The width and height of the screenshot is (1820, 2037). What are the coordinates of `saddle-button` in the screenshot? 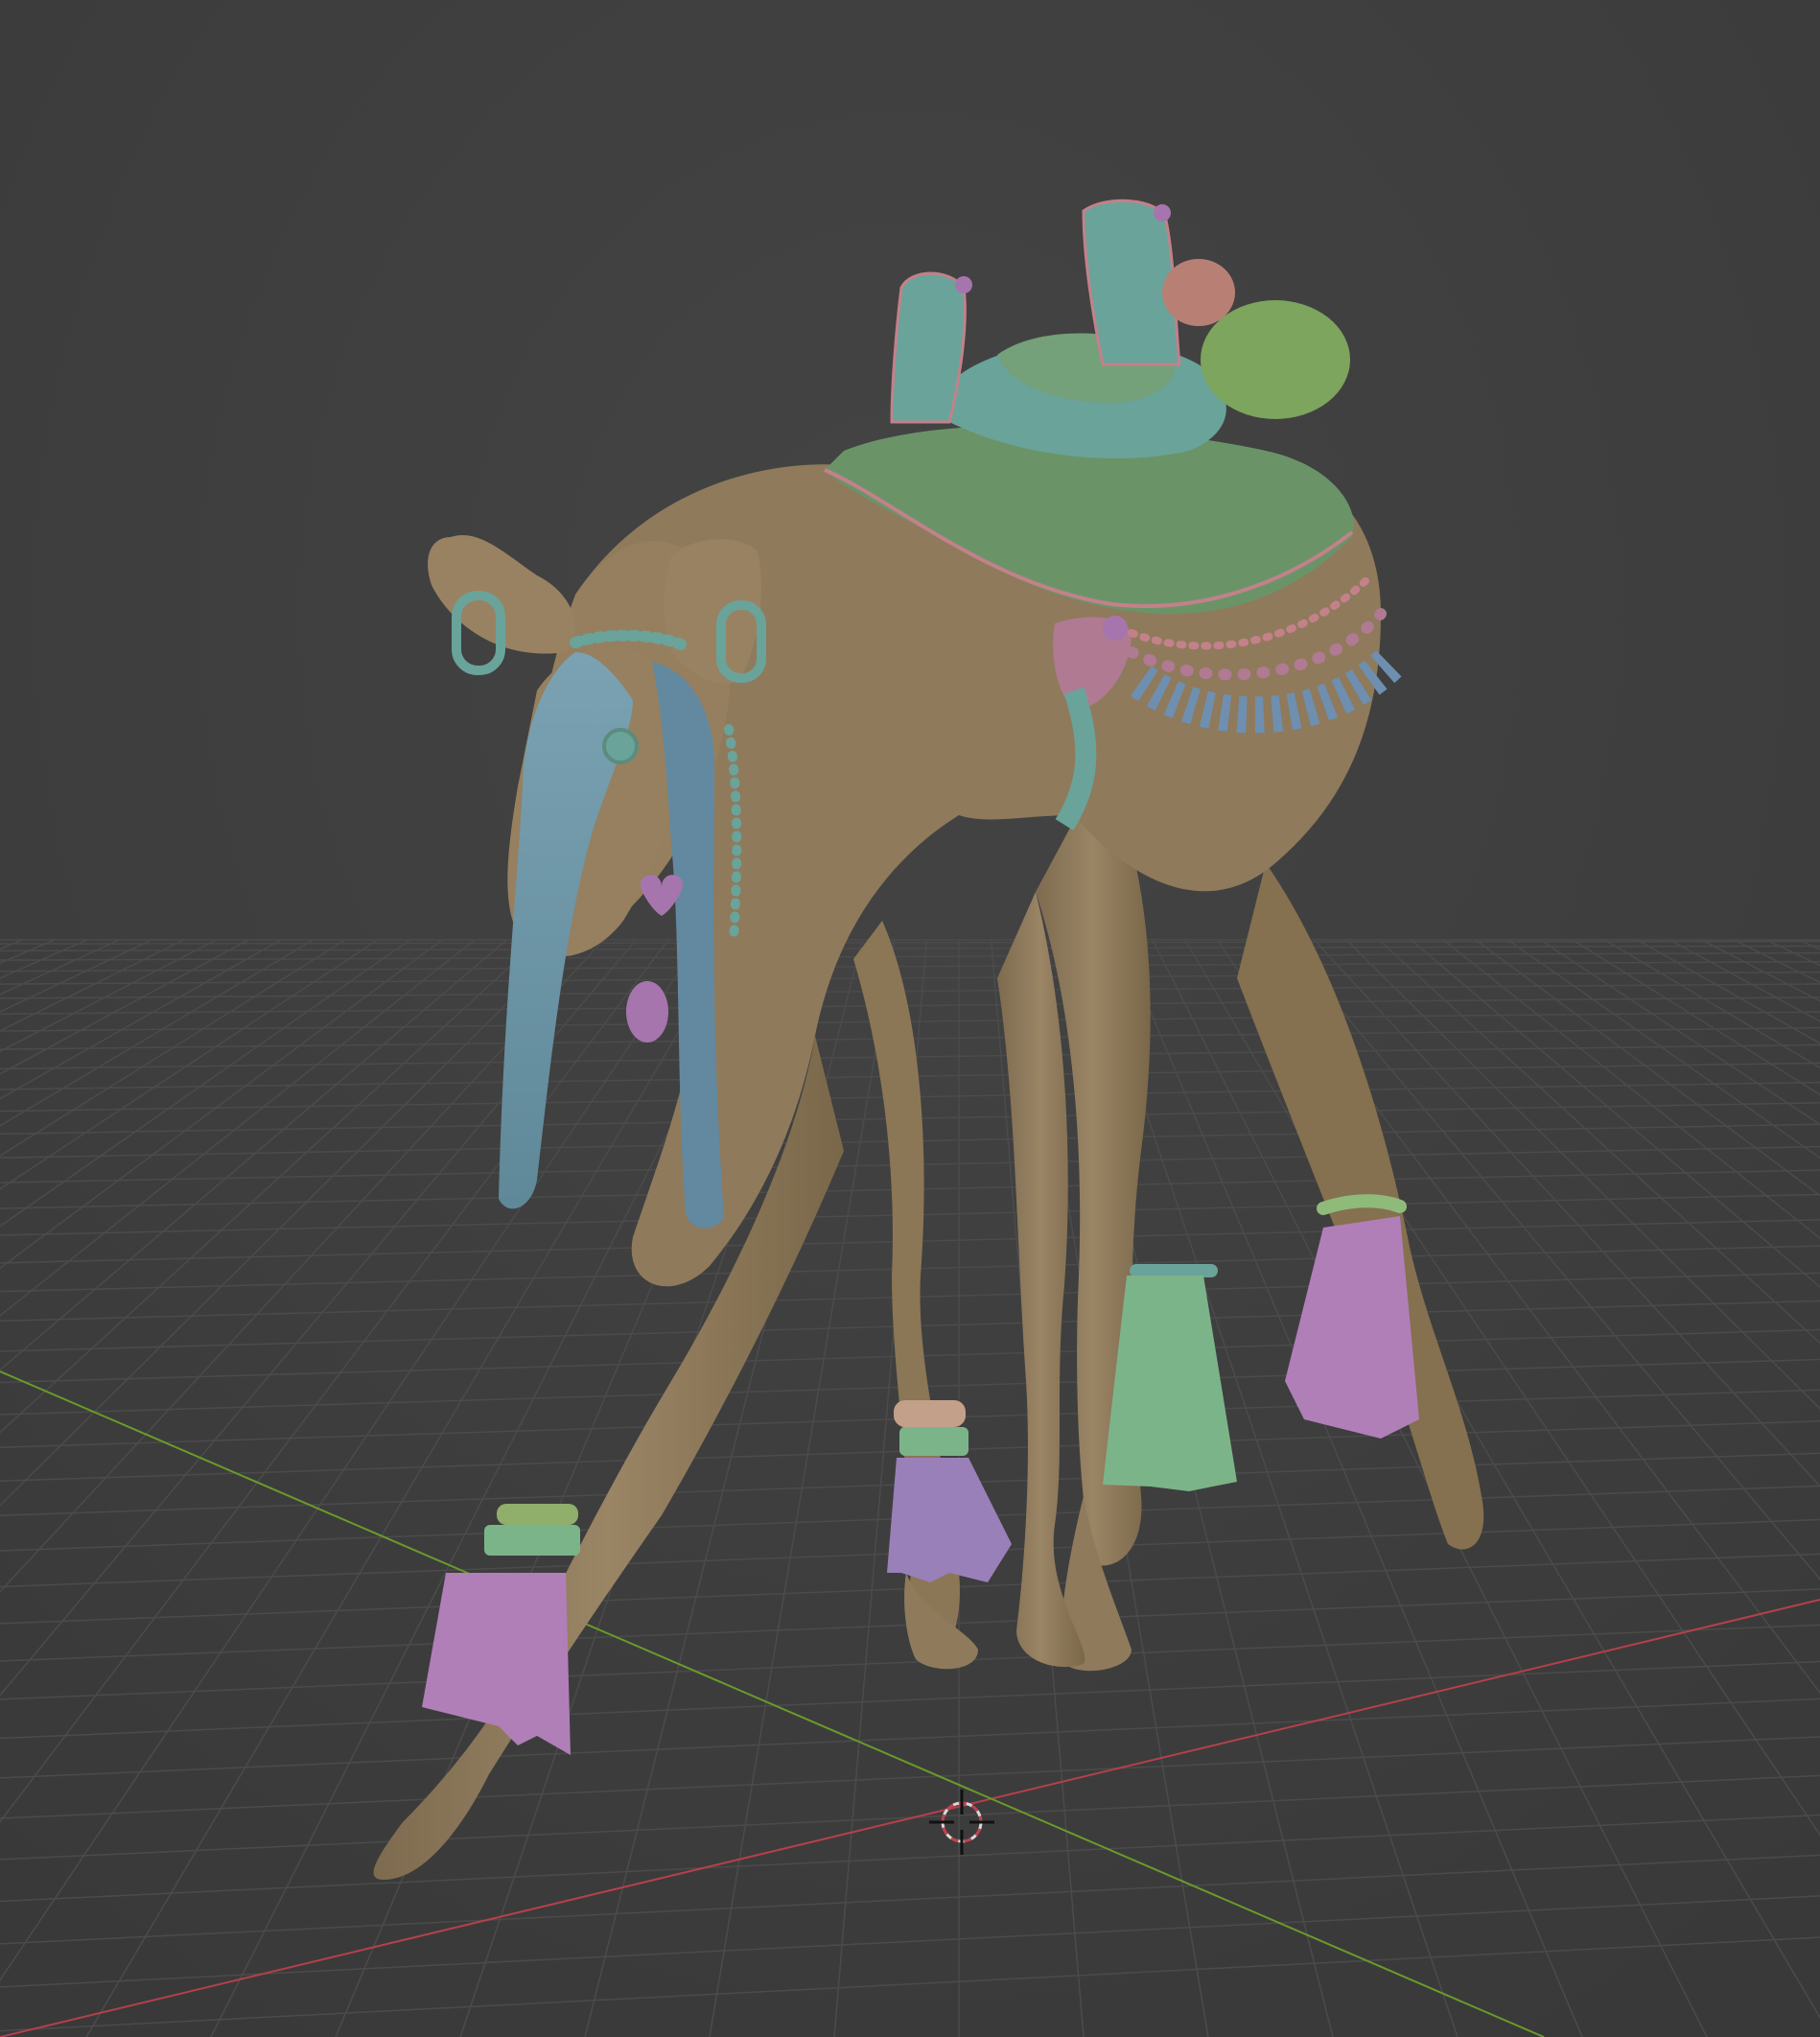 It's located at (1115, 628).